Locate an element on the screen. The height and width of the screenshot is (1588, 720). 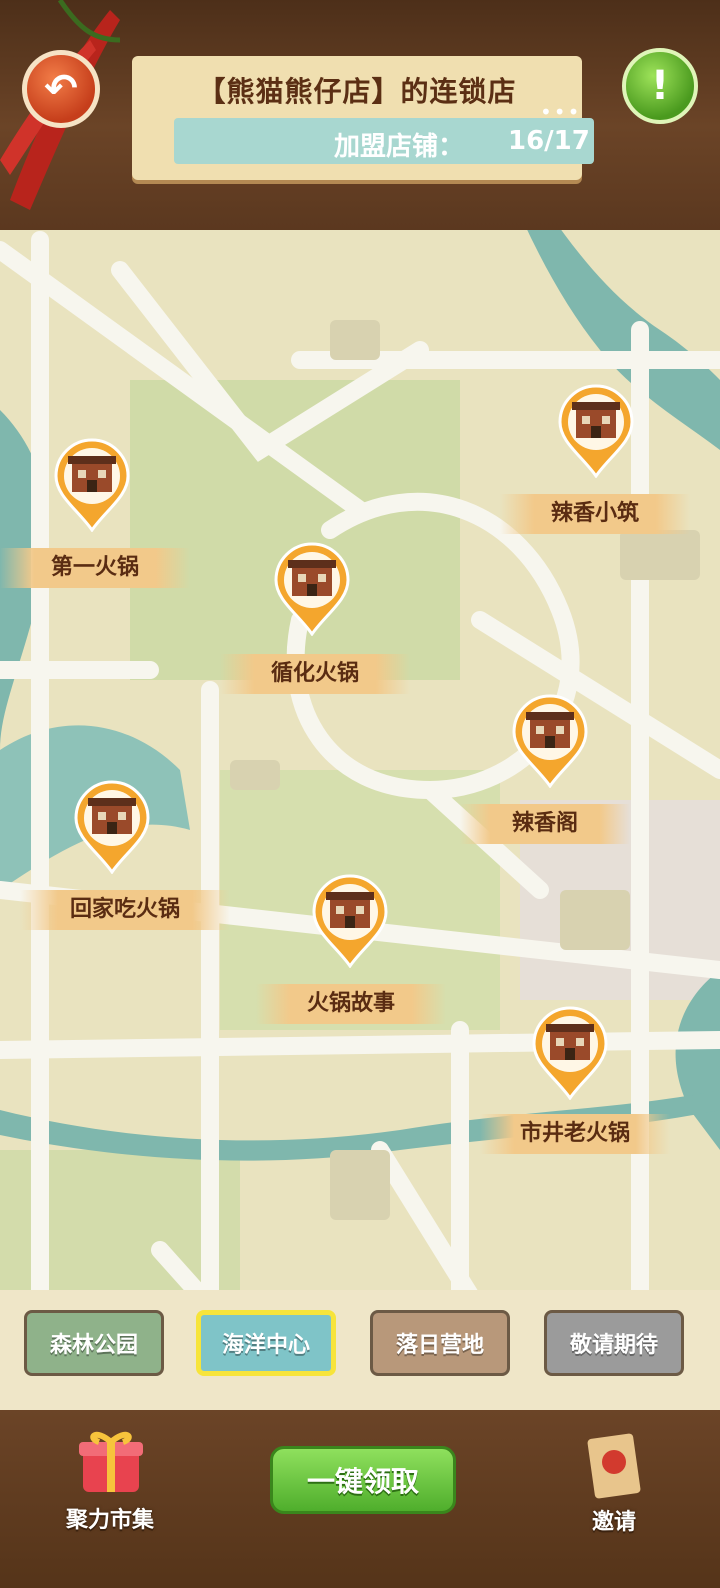
tab-ocean-center: 海洋中心 is located at coordinates (266, 1343).